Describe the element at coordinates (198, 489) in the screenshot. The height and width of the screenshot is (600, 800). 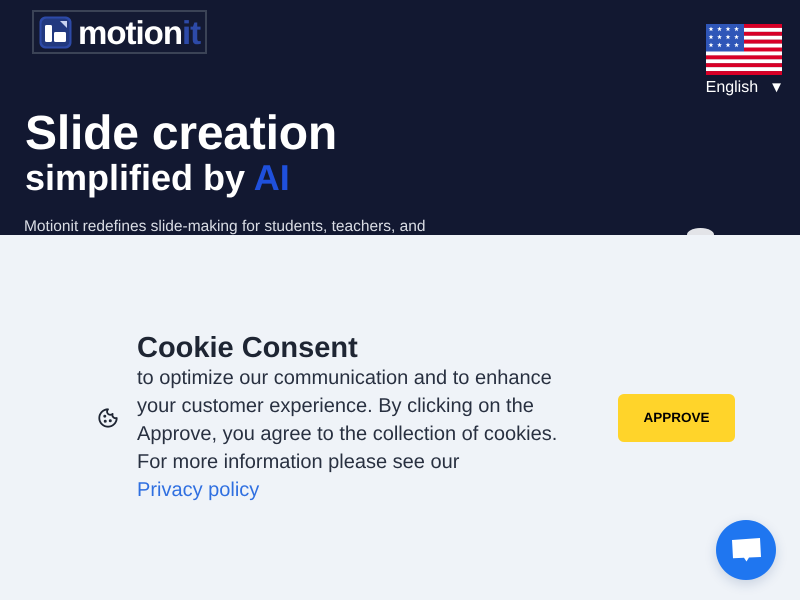
I see `privacy-policy-link: Privacy policy` at that location.